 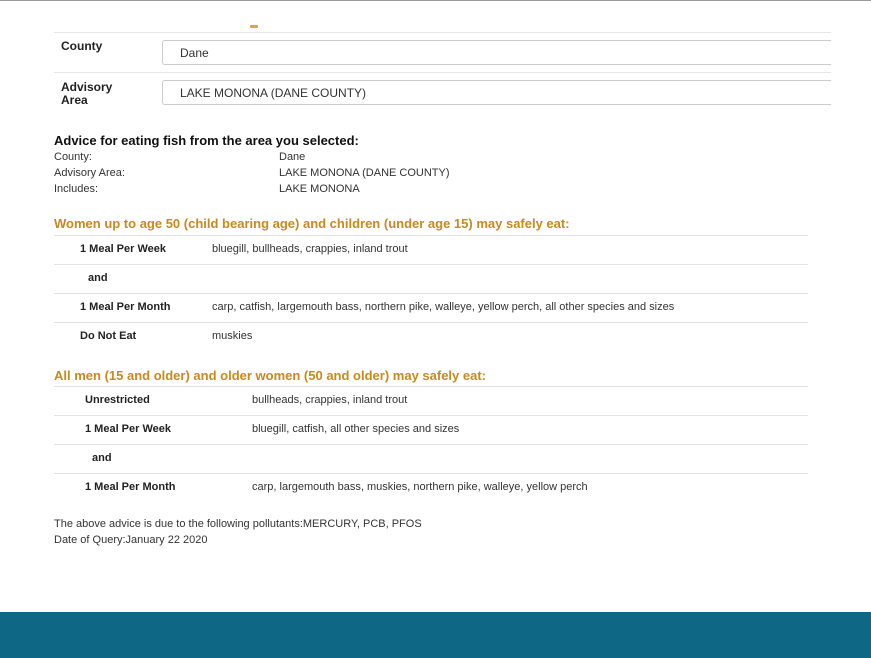 I want to click on row-label: Unrestricted, so click(x=117, y=400).